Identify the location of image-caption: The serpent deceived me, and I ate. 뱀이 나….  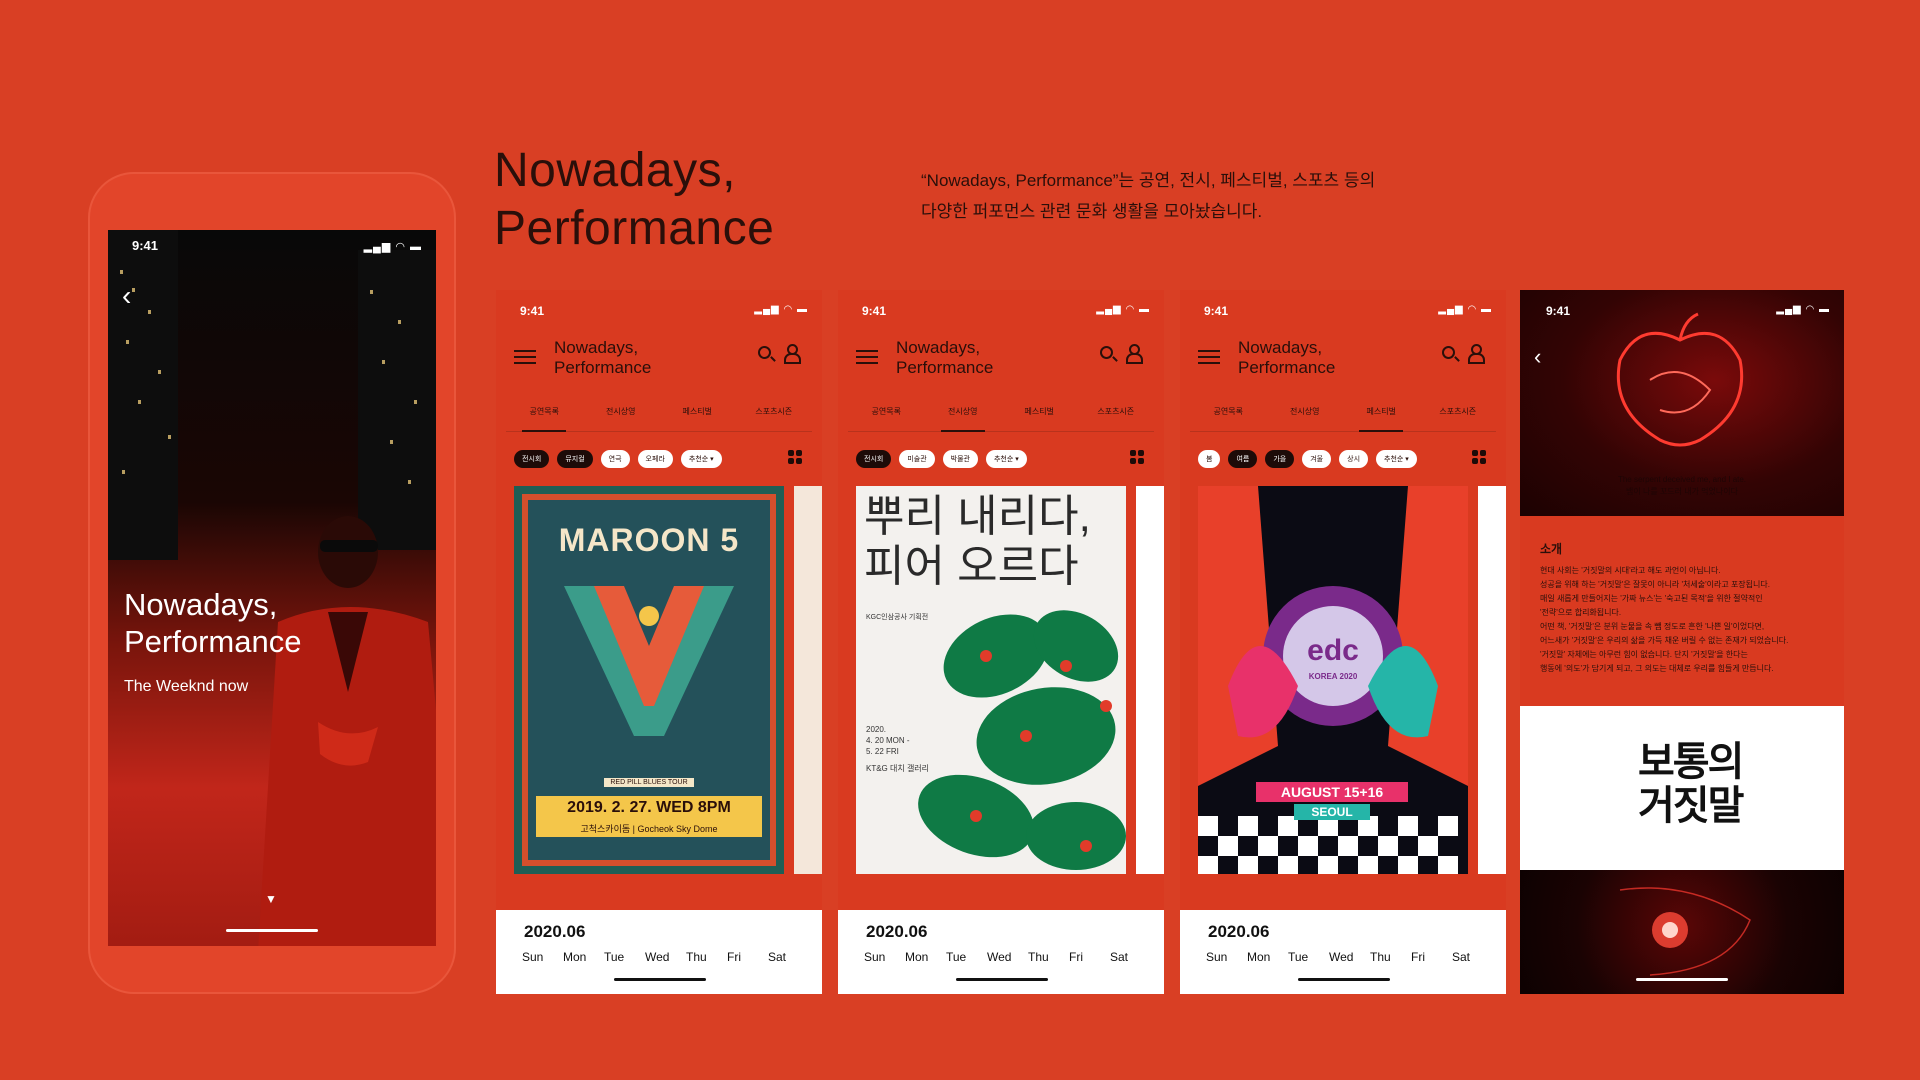
(1682, 486).